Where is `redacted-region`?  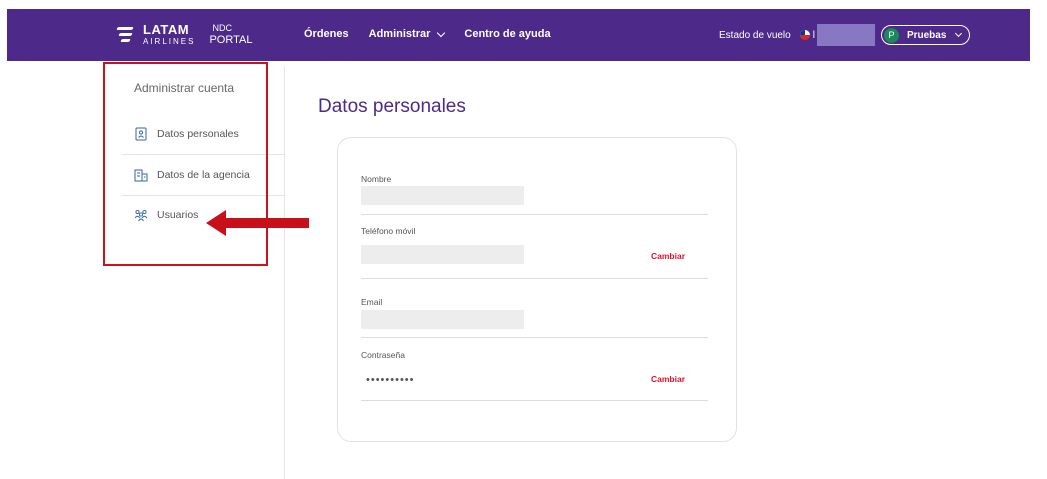
redacted-region is located at coordinates (845, 35).